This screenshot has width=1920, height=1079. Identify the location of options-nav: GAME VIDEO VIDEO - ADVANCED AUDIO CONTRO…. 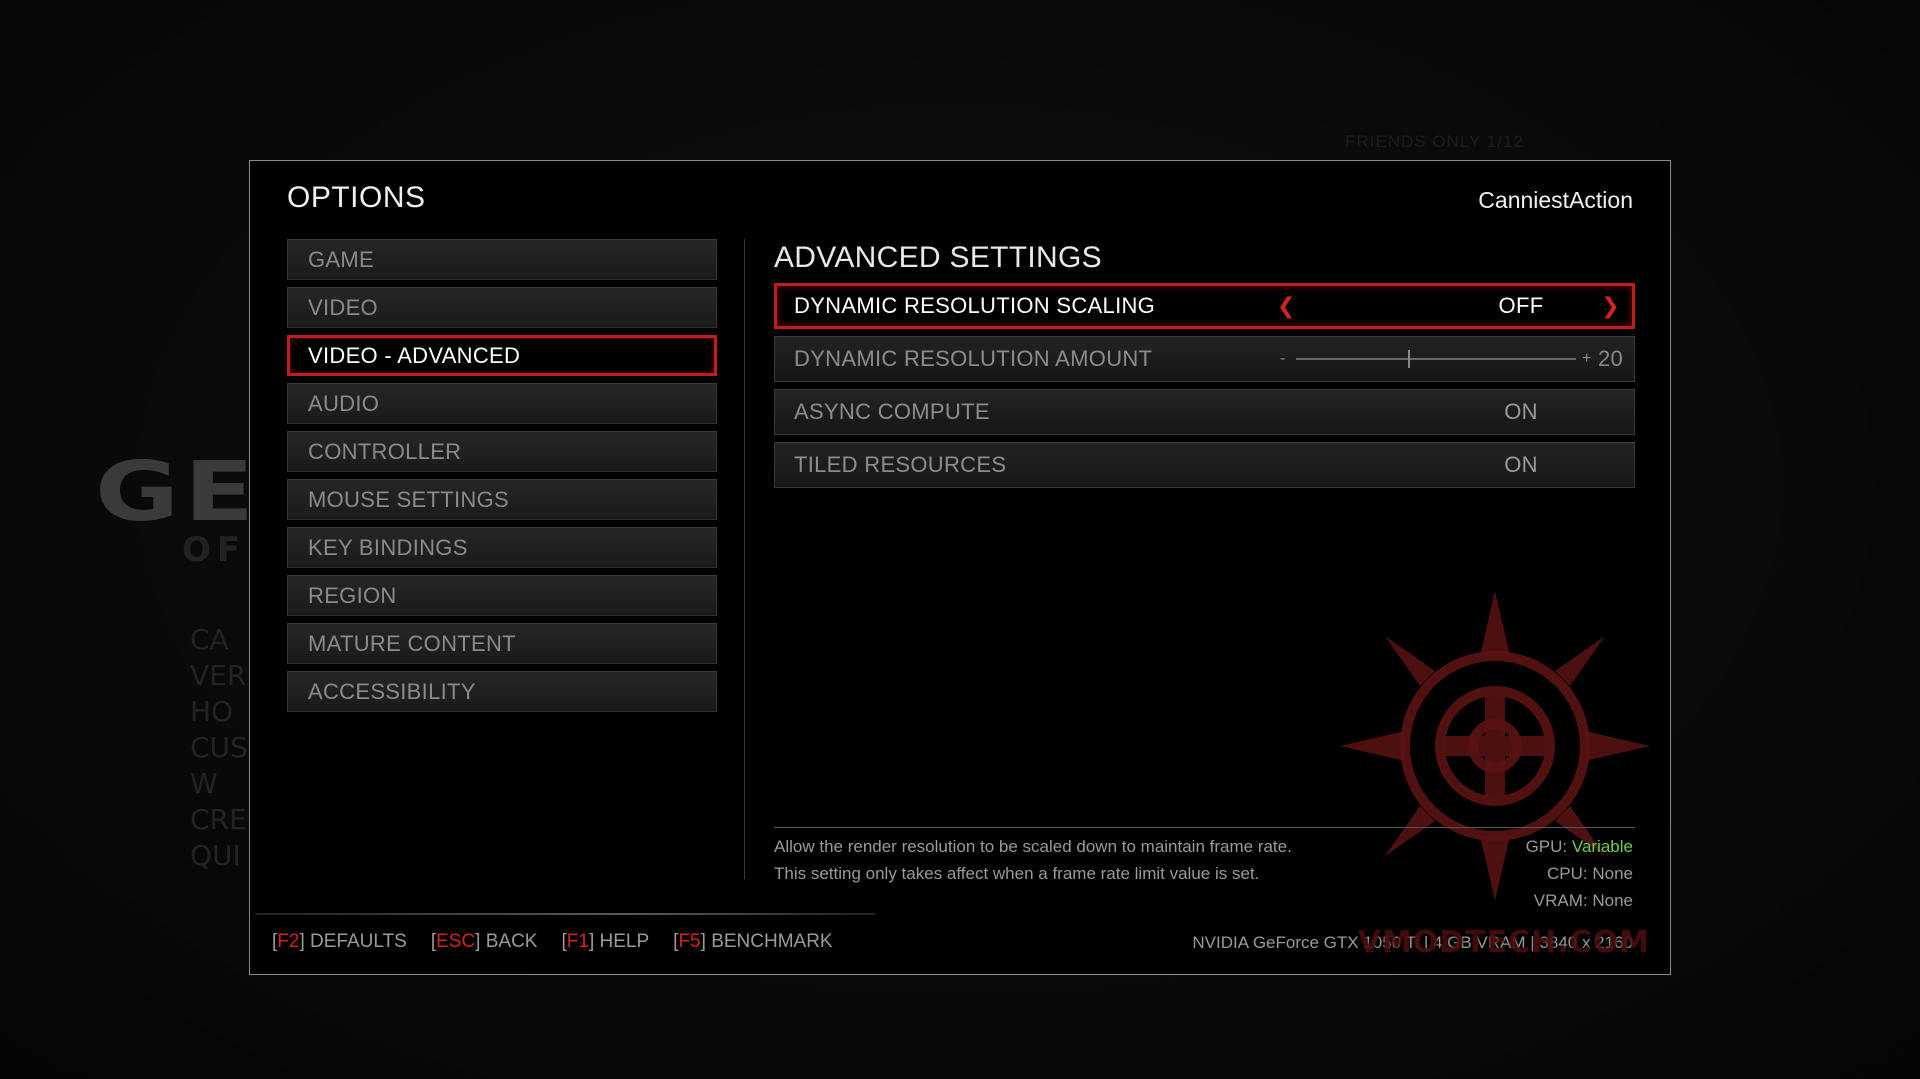
(502, 479).